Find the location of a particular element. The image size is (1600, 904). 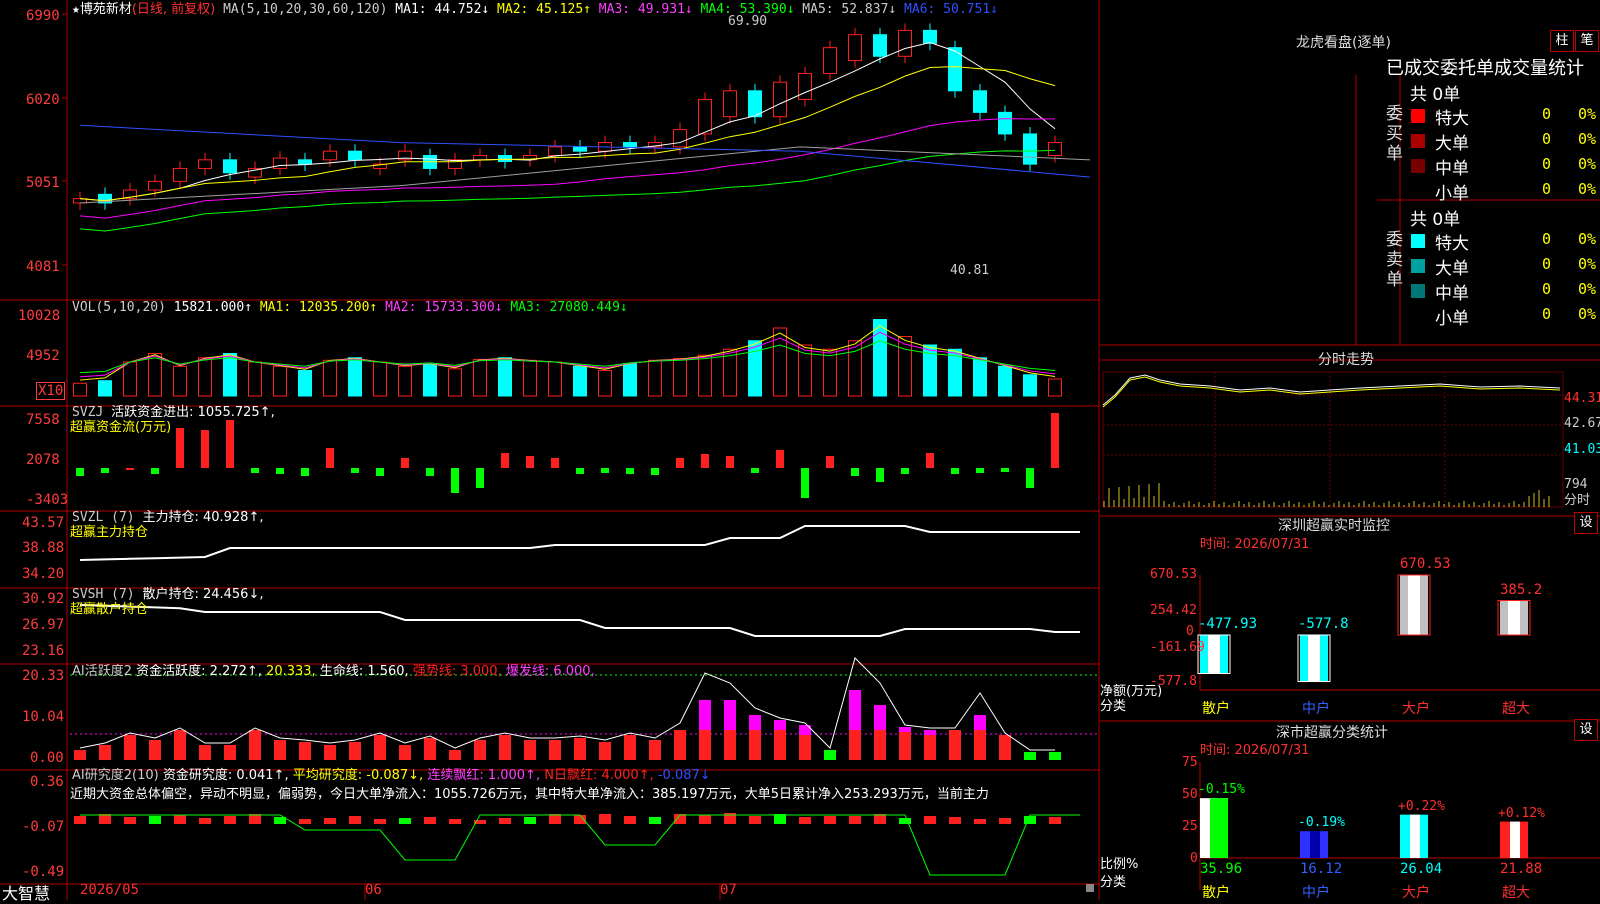

svsh-axis-2: 26.97 is located at coordinates (43, 625).